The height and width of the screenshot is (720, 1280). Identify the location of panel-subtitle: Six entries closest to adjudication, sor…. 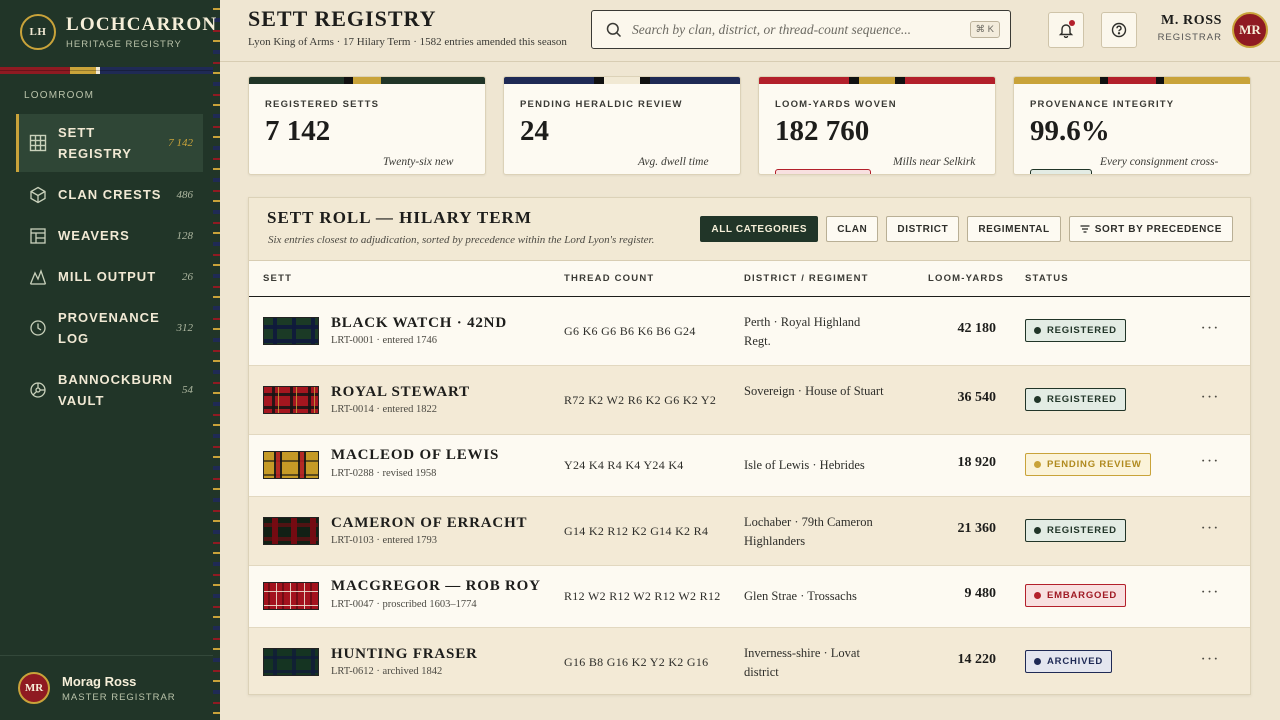
(461, 240).